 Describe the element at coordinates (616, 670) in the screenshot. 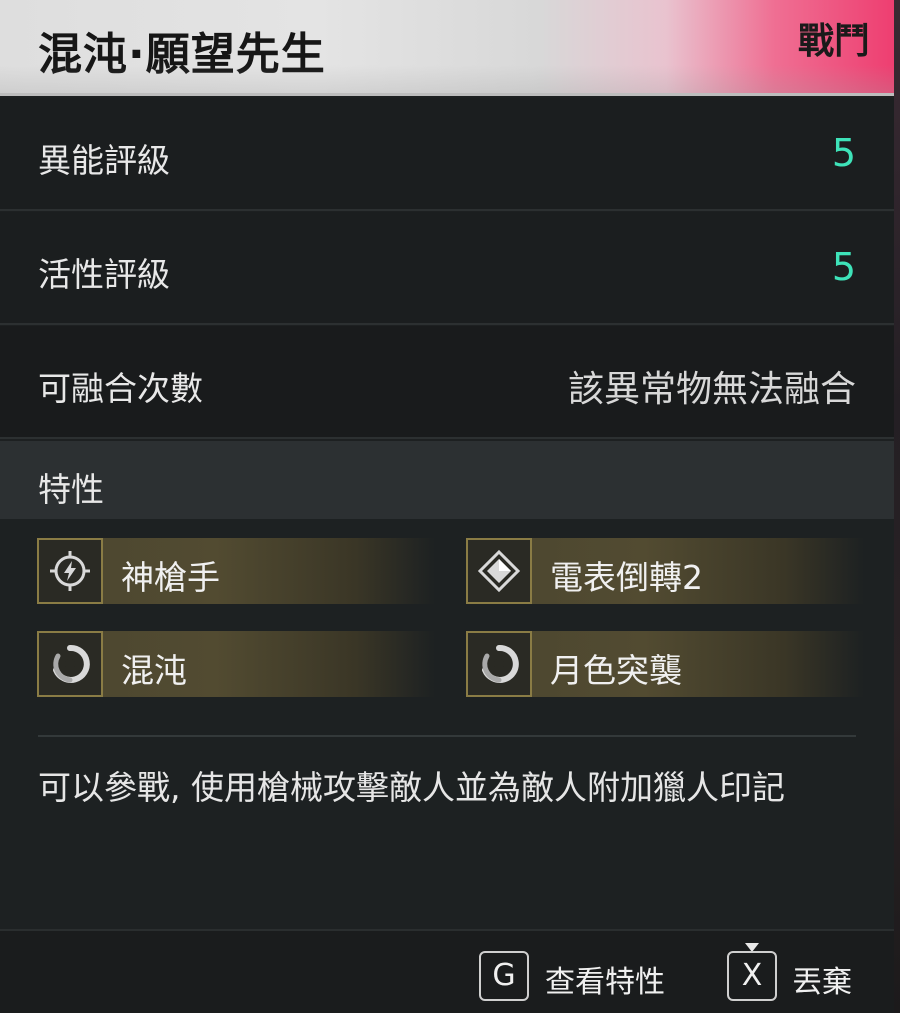

I see `trait-label: 月色突襲` at that location.